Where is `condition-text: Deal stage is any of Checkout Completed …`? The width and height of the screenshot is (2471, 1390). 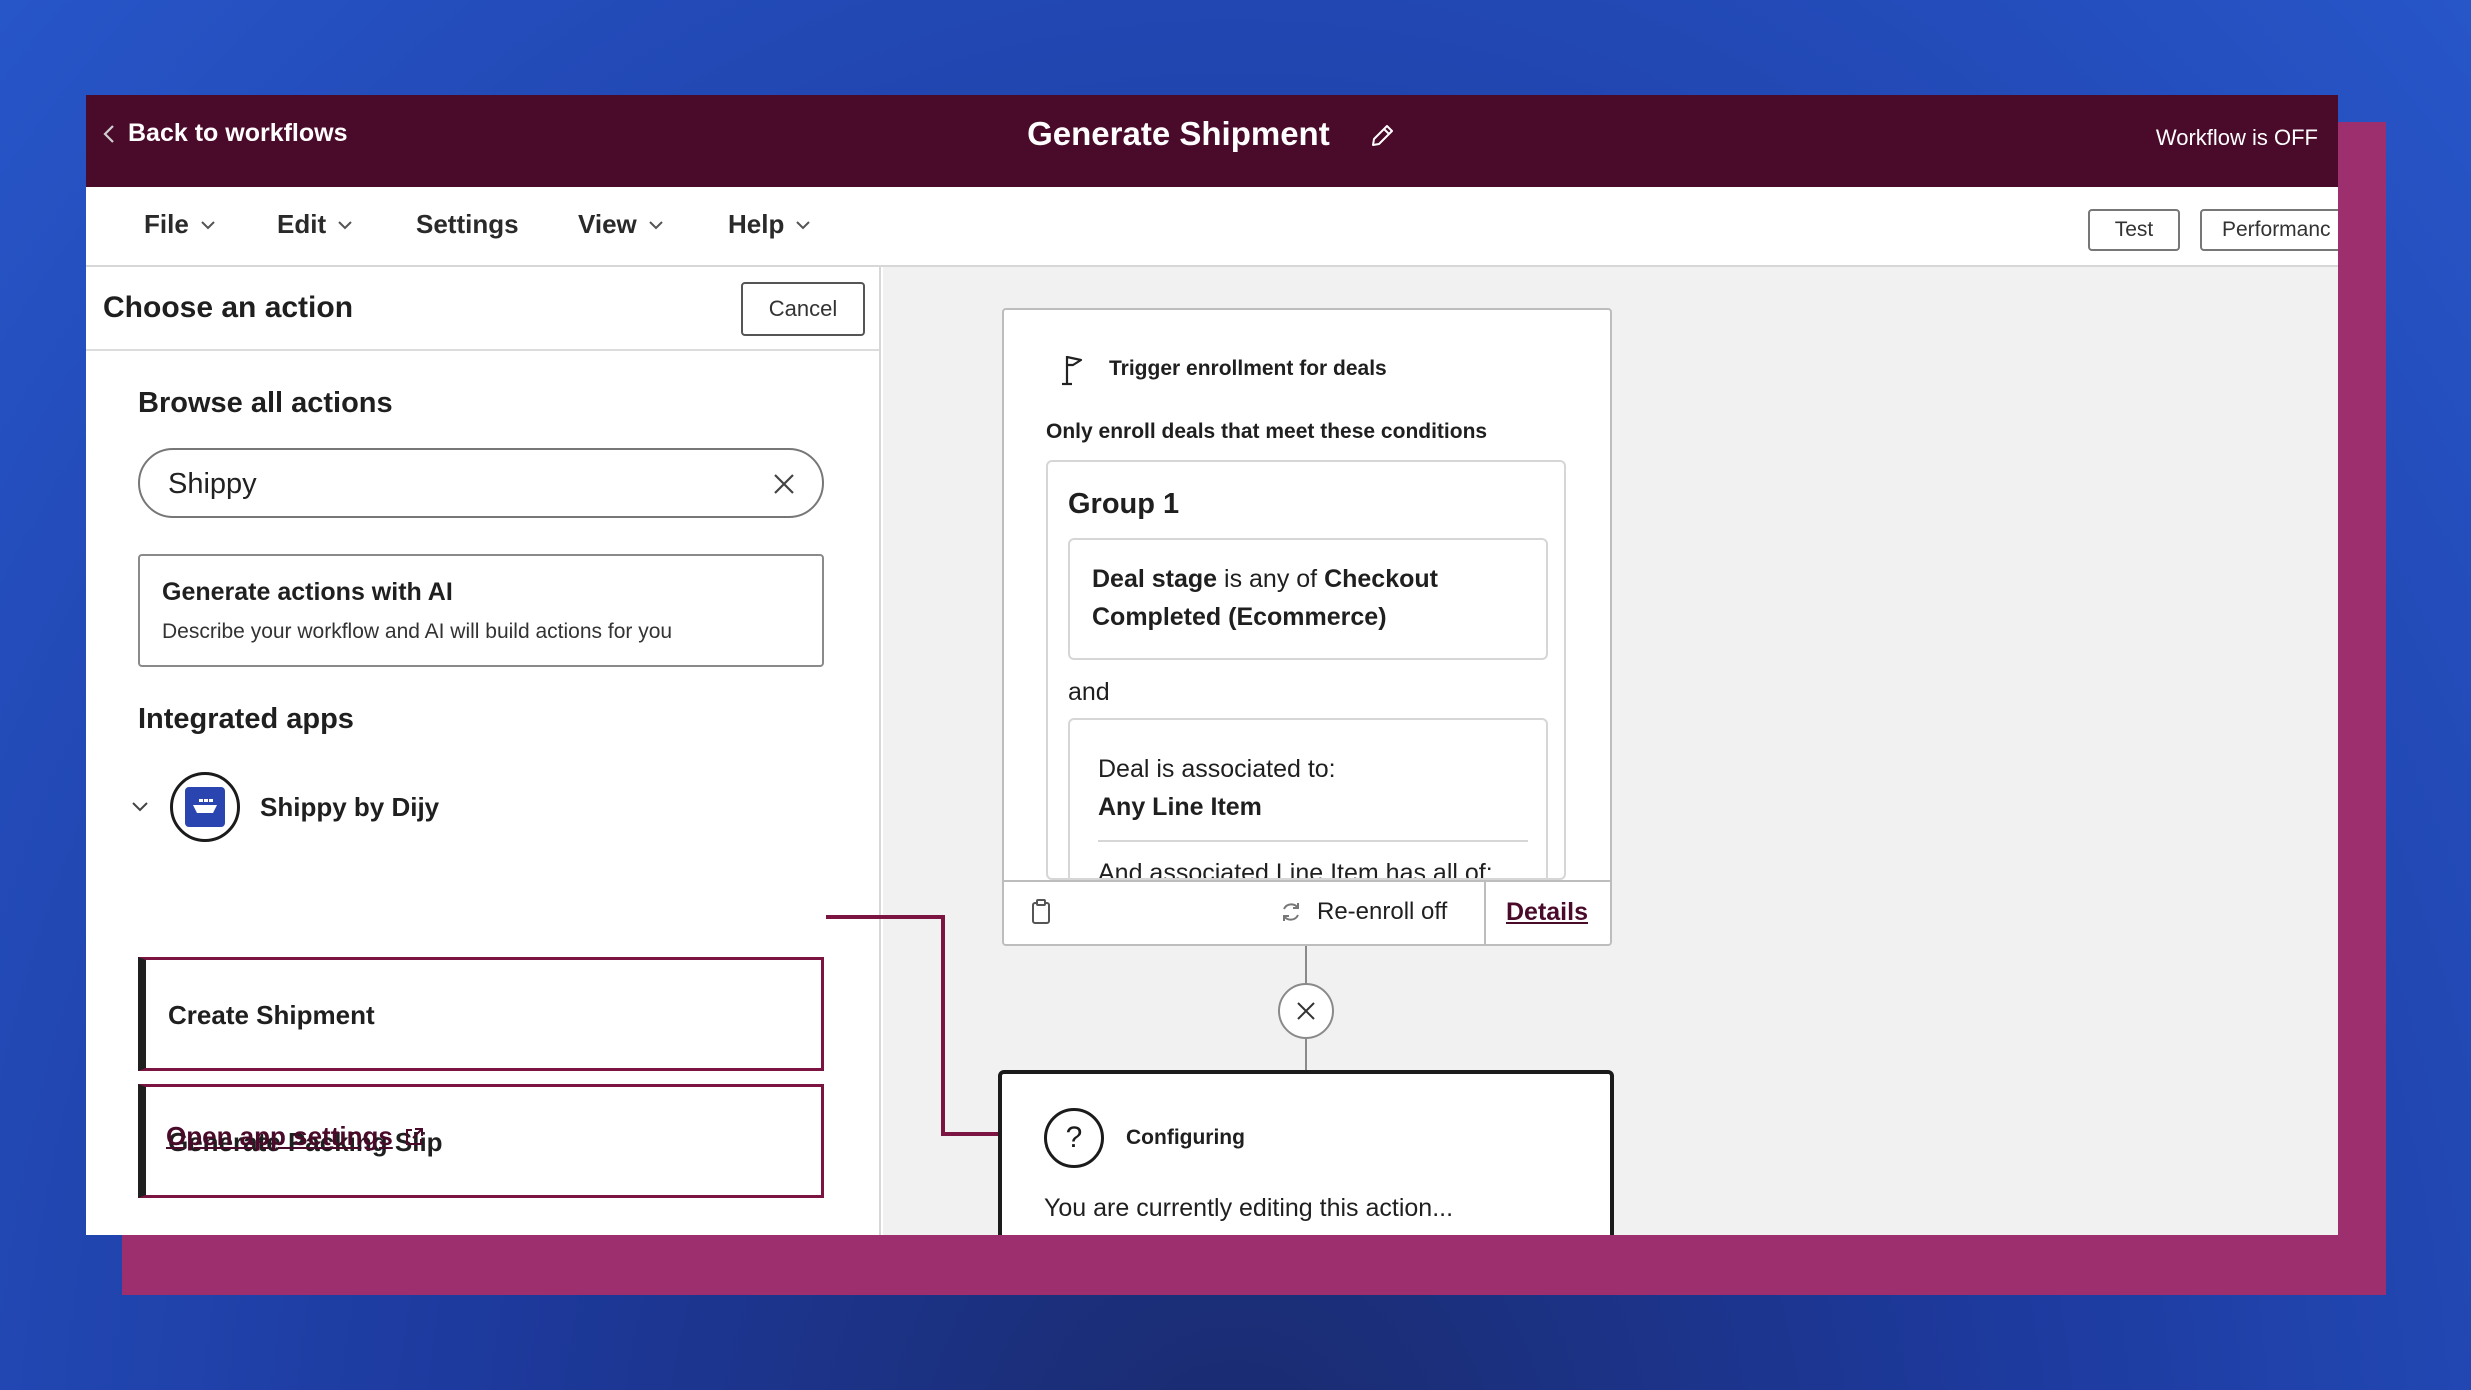 condition-text: Deal stage is any of Checkout Completed … is located at coordinates (1265, 598).